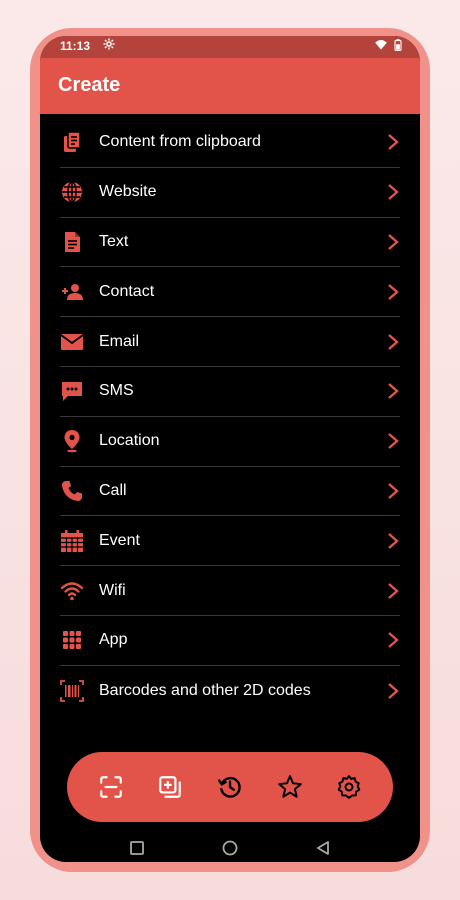  I want to click on scan-icon, so click(110, 787).